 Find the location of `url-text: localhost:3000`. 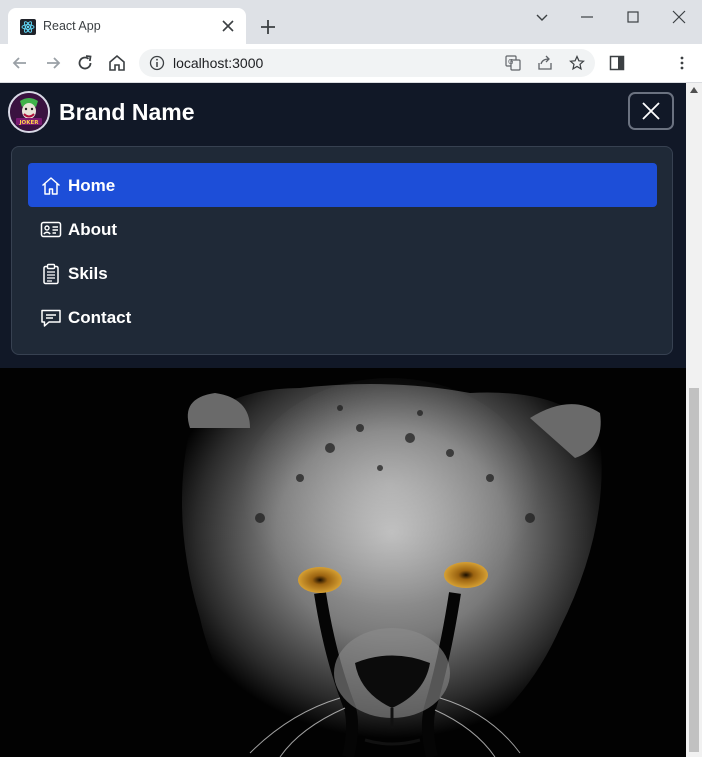

url-text: localhost:3000 is located at coordinates (218, 63).